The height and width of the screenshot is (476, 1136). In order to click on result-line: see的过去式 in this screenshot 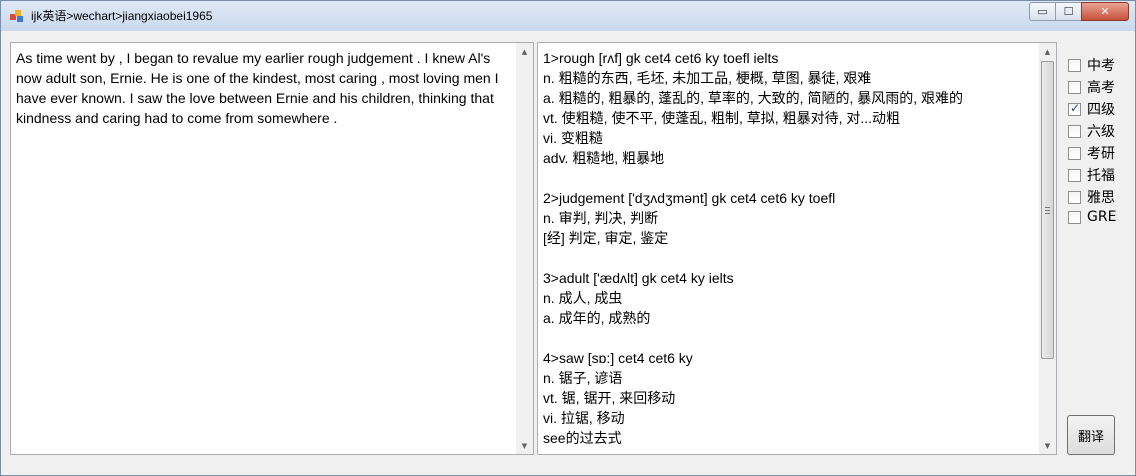, I will do `click(582, 438)`.